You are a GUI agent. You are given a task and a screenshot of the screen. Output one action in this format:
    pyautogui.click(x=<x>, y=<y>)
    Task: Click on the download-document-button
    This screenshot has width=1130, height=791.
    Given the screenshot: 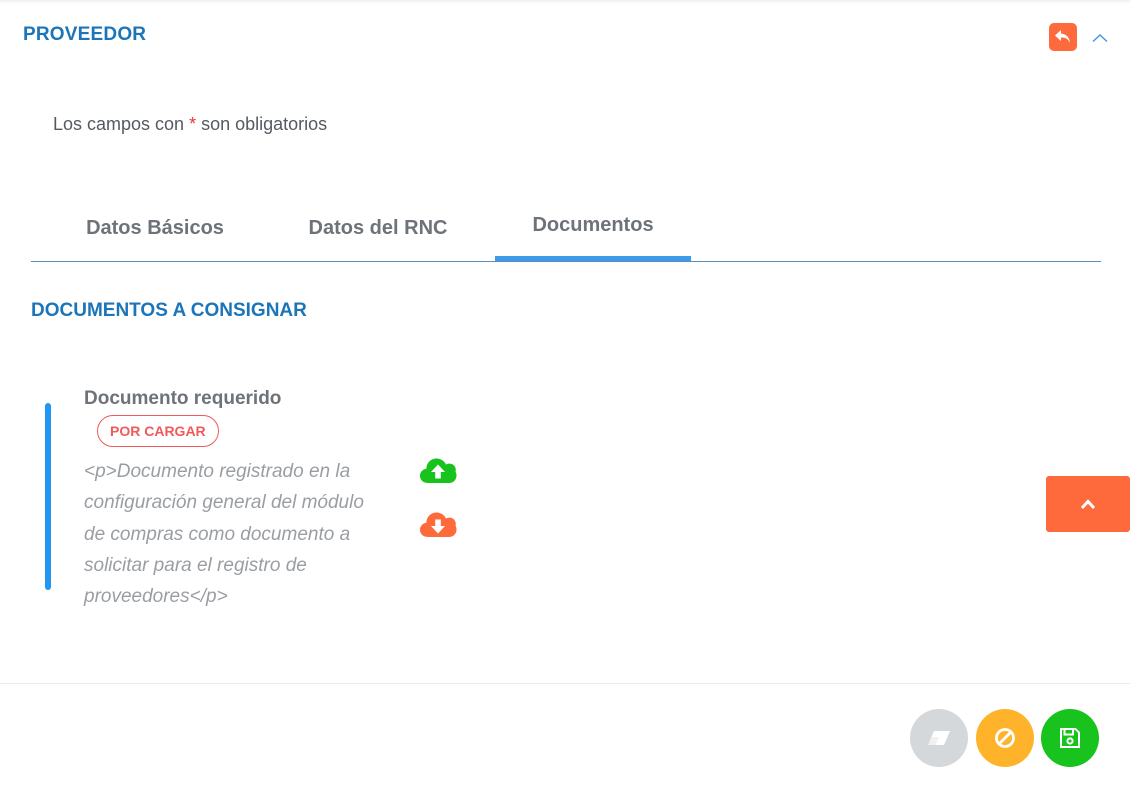 What is the action you would take?
    pyautogui.click(x=438, y=524)
    